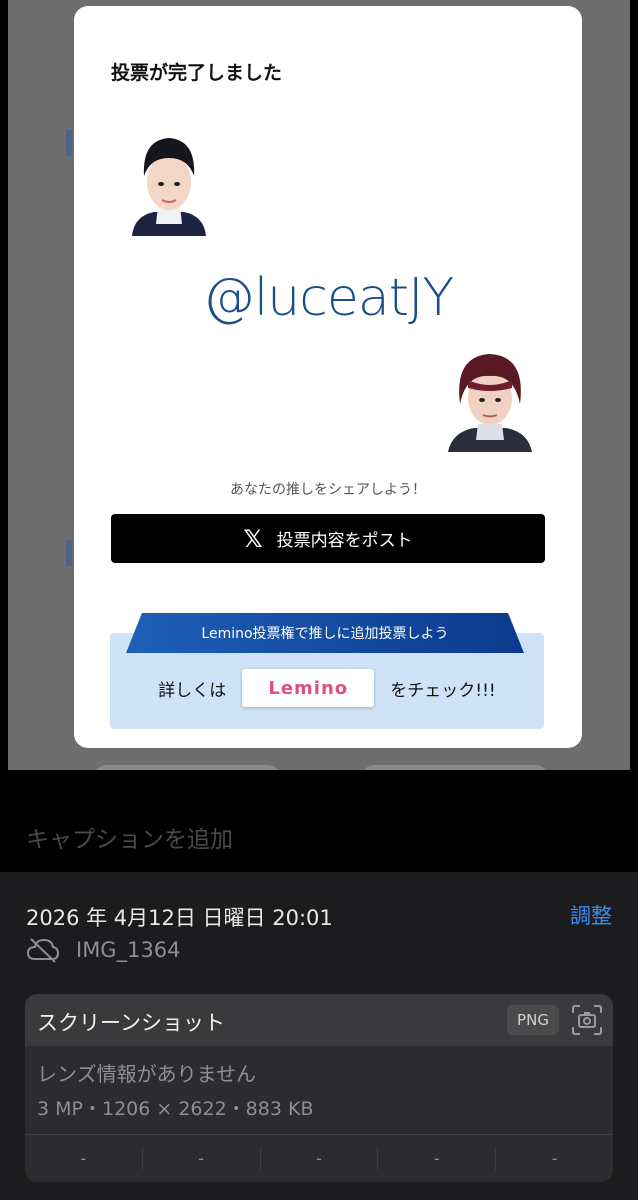 This screenshot has height=1200, width=638. Describe the element at coordinates (328, 490) in the screenshot. I see `share-prompt: あなたの推しをシェアしよう！` at that location.